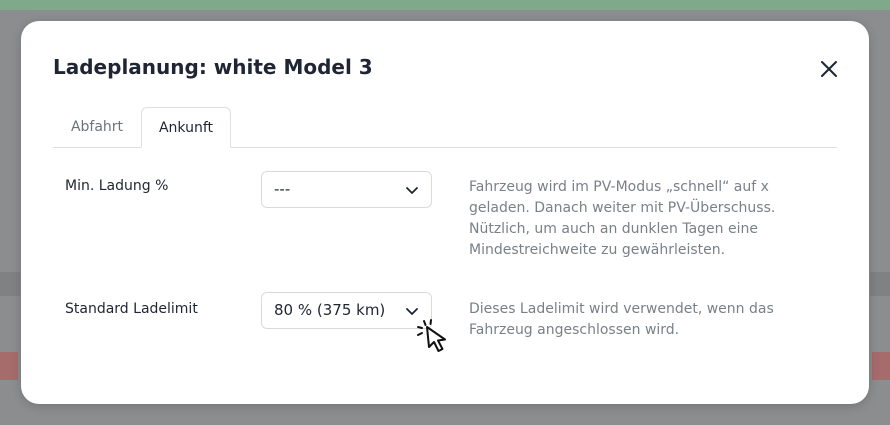  Describe the element at coordinates (131, 309) in the screenshot. I see `default-limit-label: Standard Ladelimit` at that location.